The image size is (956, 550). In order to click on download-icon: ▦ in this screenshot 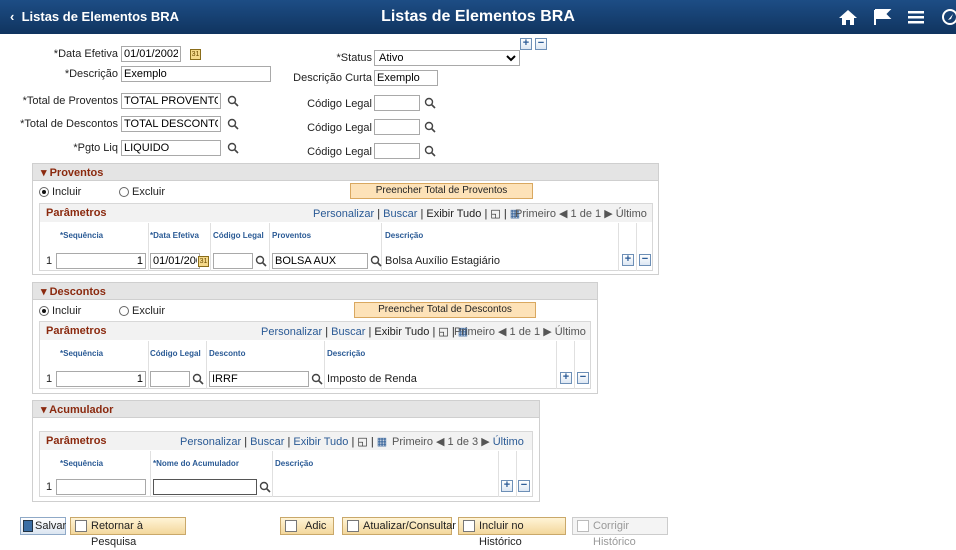, I will do `click(382, 442)`.